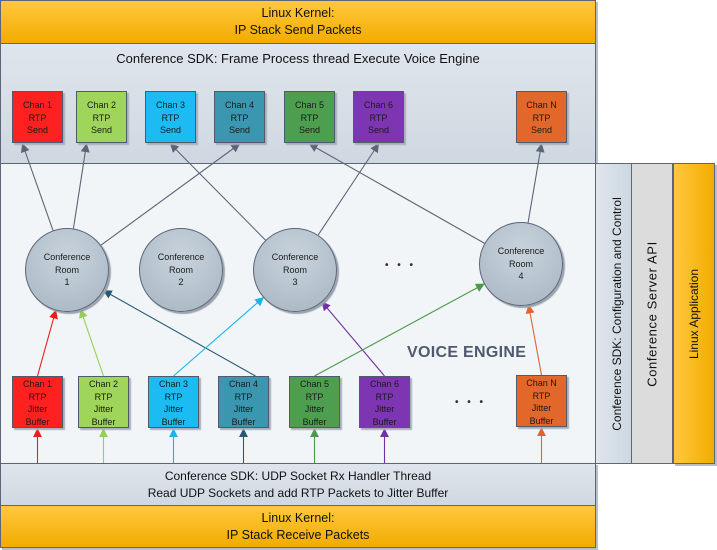 This screenshot has width=717, height=550. What do you see at coordinates (295, 282) in the screenshot?
I see `room-number: 3` at bounding box center [295, 282].